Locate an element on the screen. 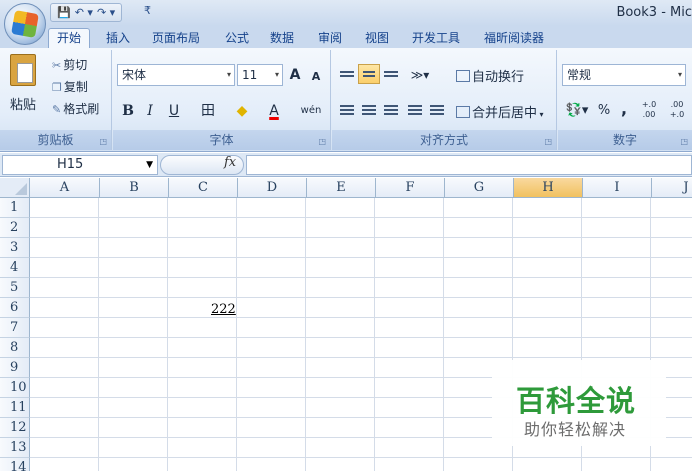 The width and height of the screenshot is (692, 471). save-icon: 💾 is located at coordinates (64, 12).